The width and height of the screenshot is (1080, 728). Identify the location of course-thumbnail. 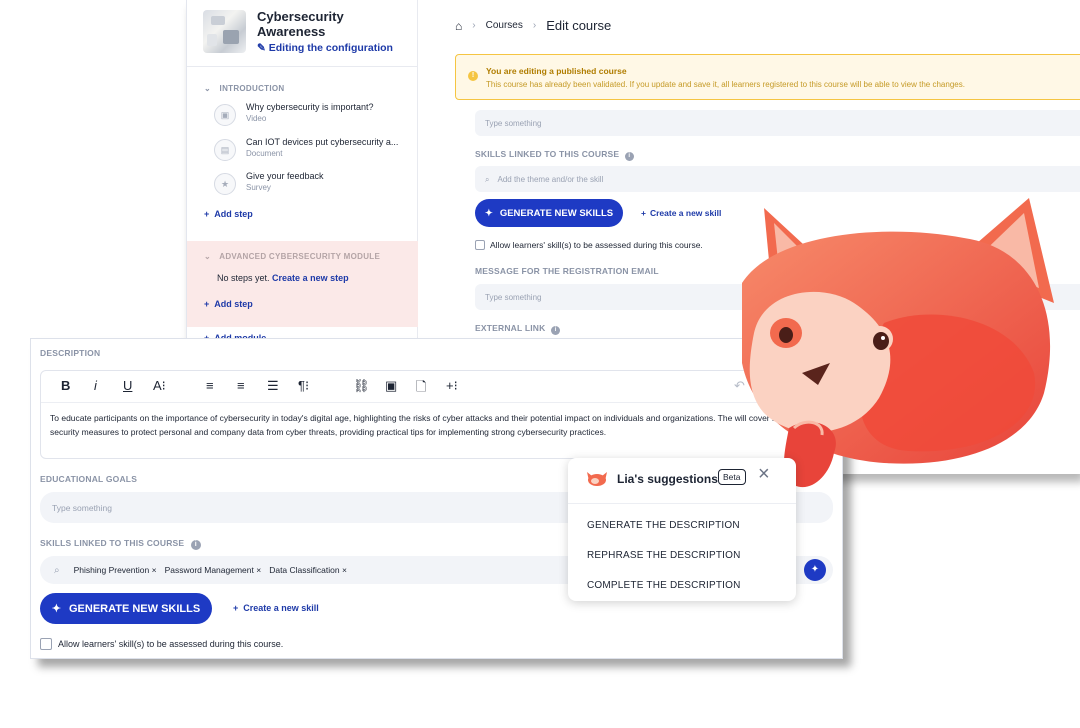
(224, 31).